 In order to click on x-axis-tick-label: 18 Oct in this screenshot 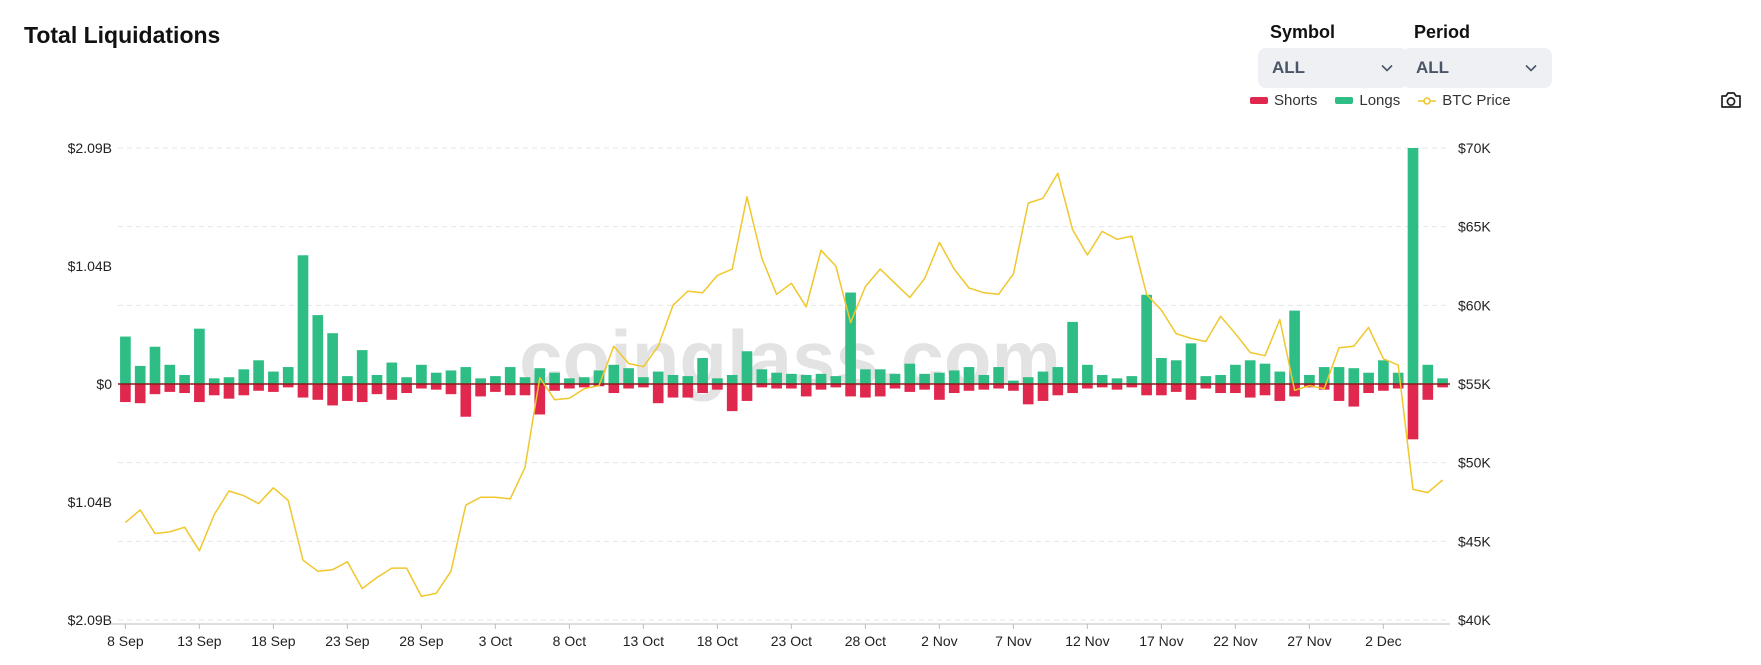, I will do `click(717, 641)`.